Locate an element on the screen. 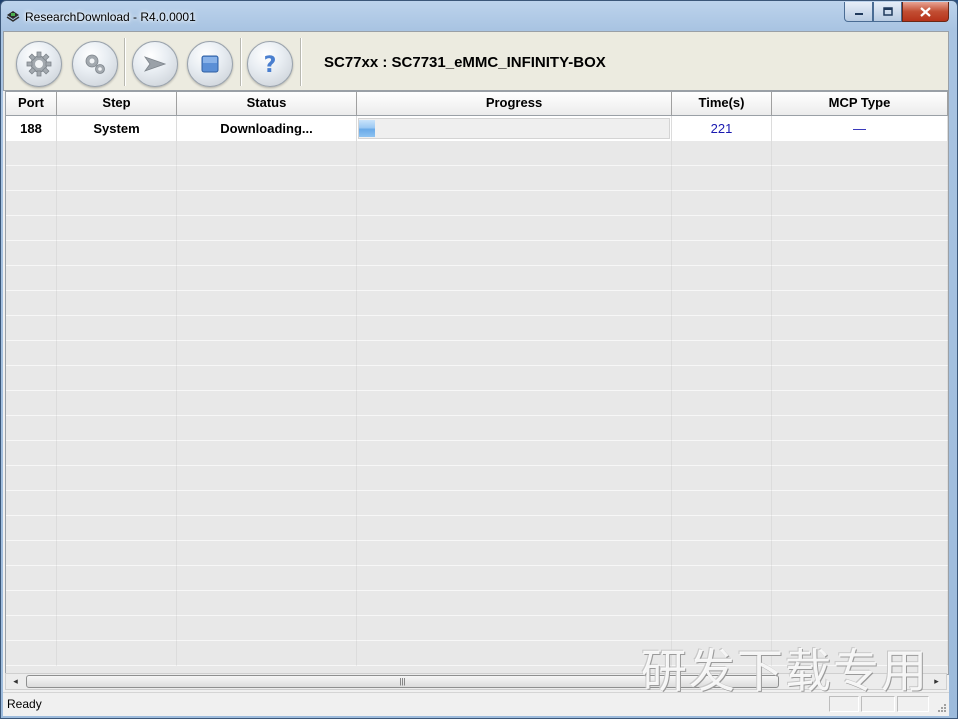  close-button is located at coordinates (925, 12).